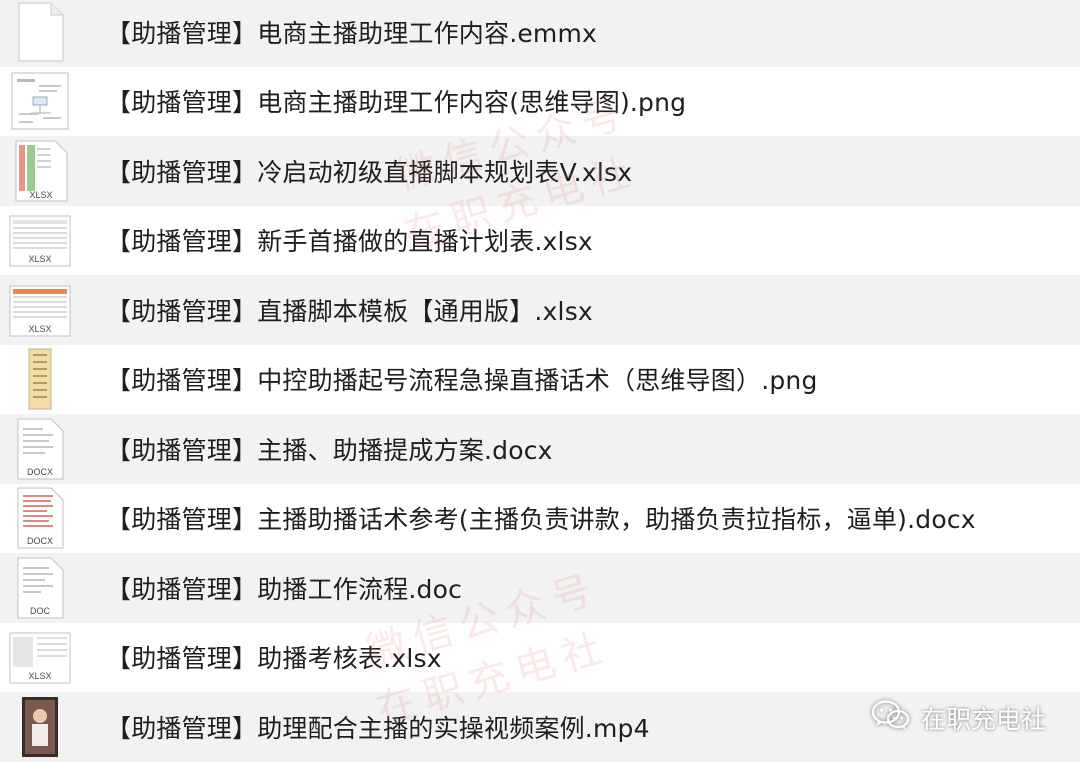 The image size is (1080, 764). I want to click on file-name: 【助播管理】电商主播助理工作内容(思维导图).png, so click(396, 103).